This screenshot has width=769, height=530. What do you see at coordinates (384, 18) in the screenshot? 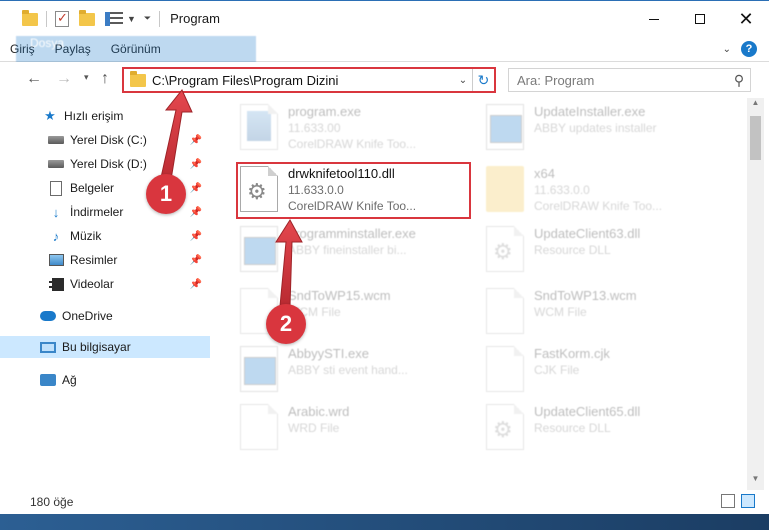
I see `title-bar: ▼ ⏷ Program ✕` at bounding box center [384, 18].